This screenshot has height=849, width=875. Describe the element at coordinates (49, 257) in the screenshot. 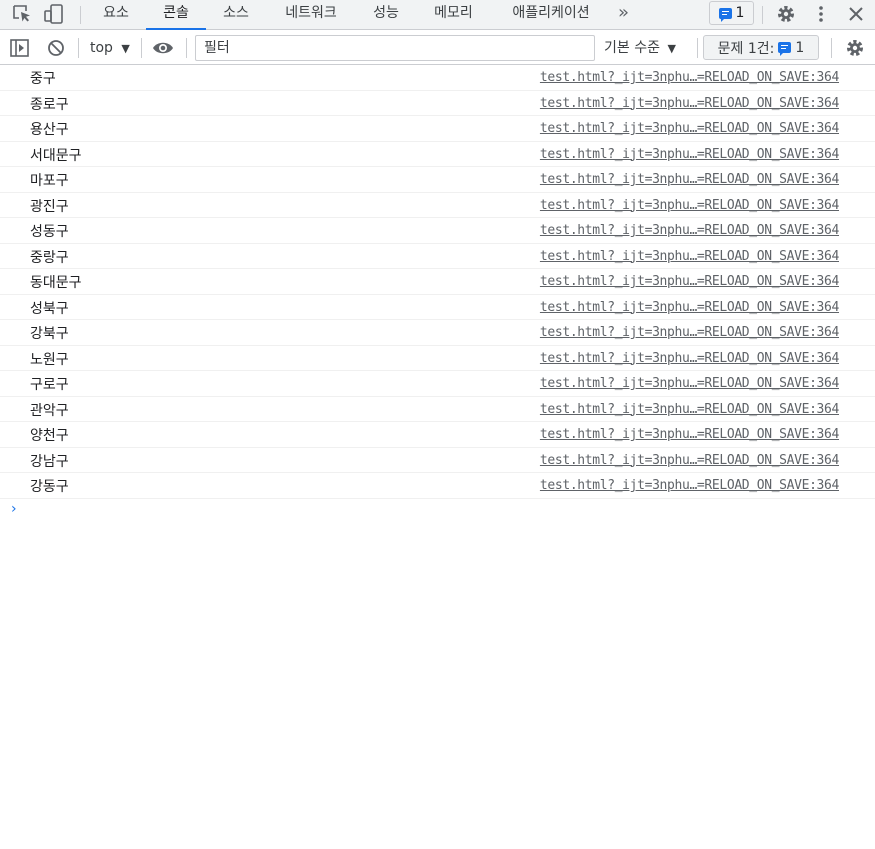

I see `message-text: 중랑구` at that location.